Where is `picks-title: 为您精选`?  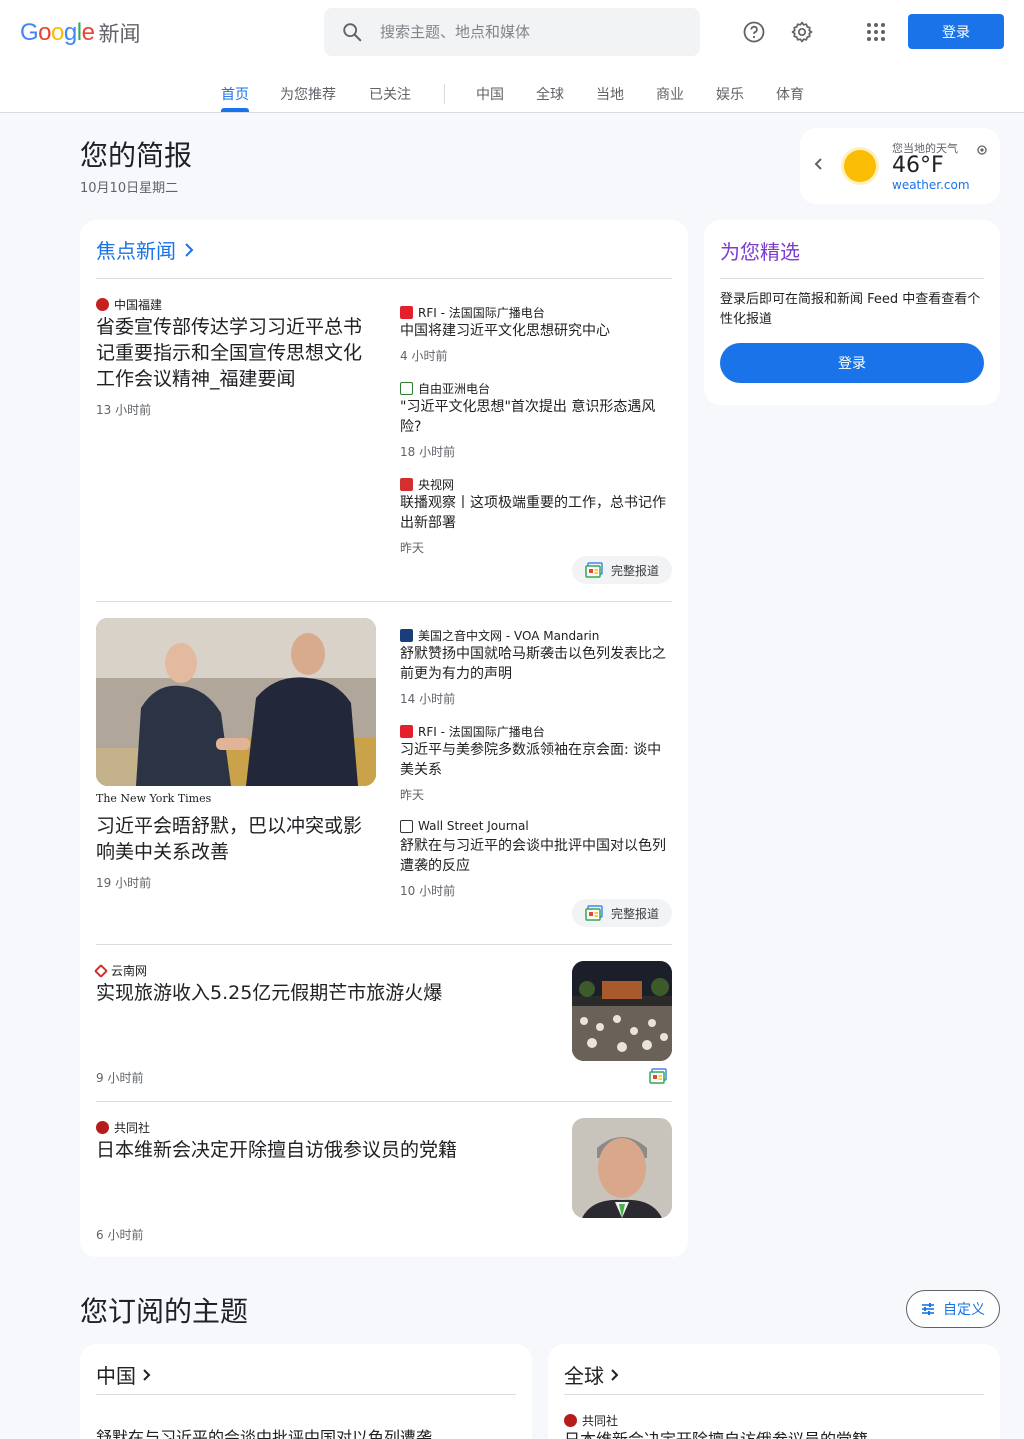 picks-title: 为您精选 is located at coordinates (760, 252).